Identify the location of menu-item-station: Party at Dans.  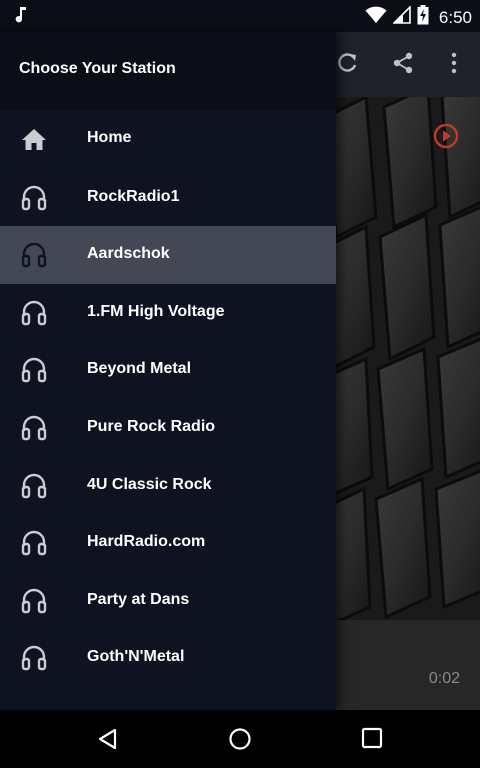
(168, 601).